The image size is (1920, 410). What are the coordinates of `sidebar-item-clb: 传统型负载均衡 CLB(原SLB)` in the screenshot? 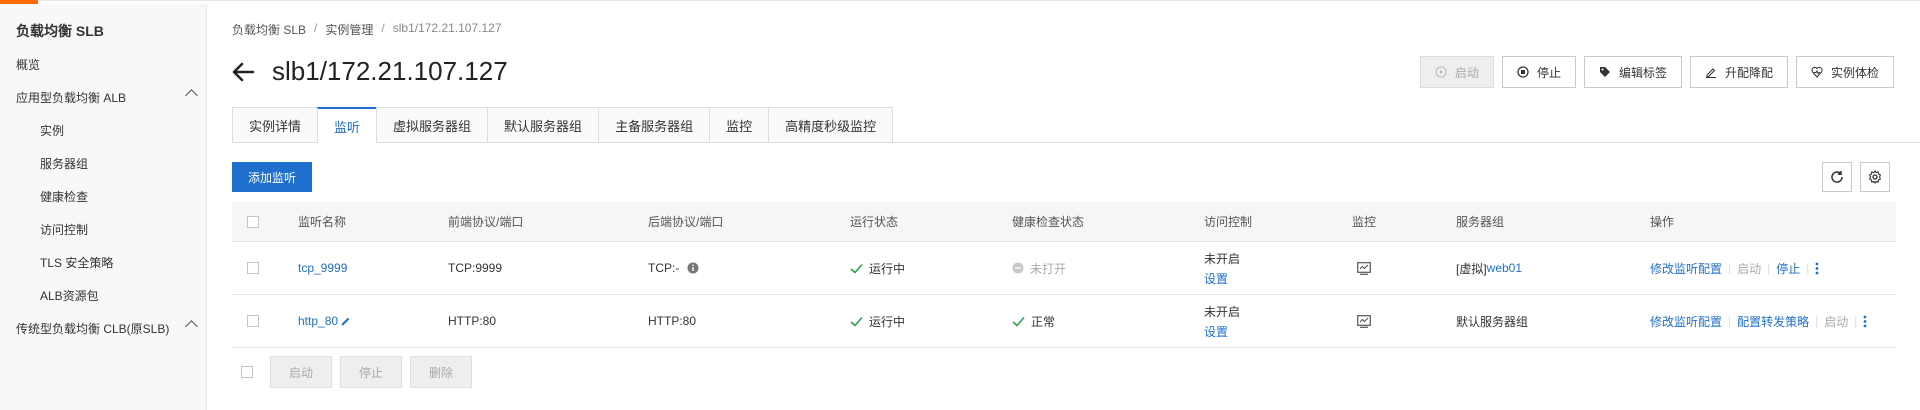 It's located at (107, 328).